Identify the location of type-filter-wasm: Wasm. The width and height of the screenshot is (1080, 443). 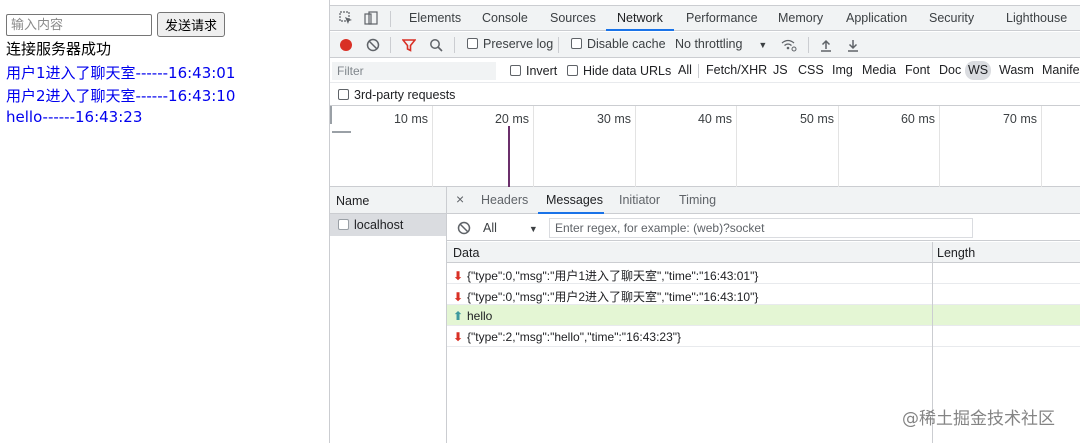
(1016, 70).